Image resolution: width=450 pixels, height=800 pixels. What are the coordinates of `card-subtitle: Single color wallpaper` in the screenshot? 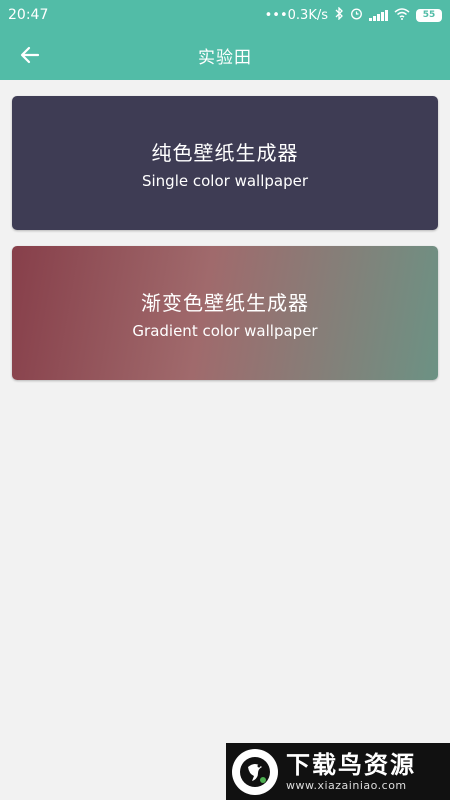 It's located at (224, 180).